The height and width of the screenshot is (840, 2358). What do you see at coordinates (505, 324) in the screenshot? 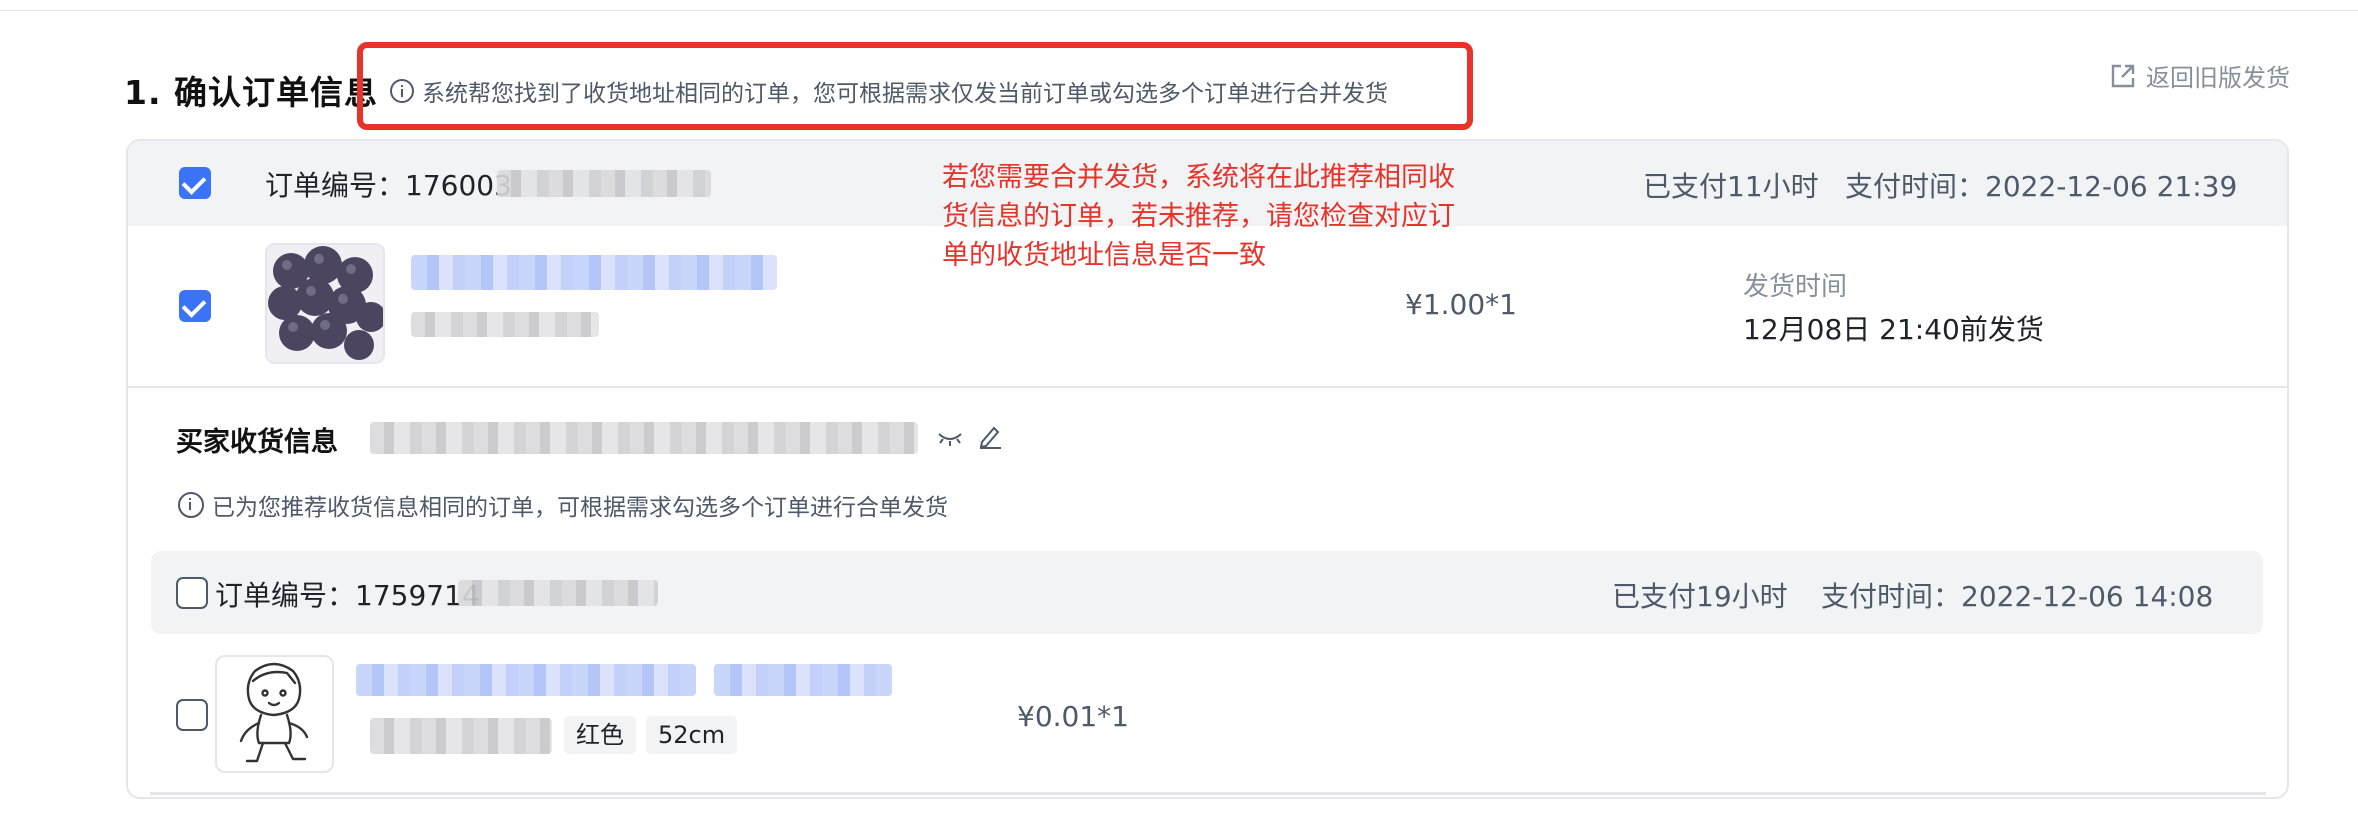
I see `product-spec-redacted` at bounding box center [505, 324].